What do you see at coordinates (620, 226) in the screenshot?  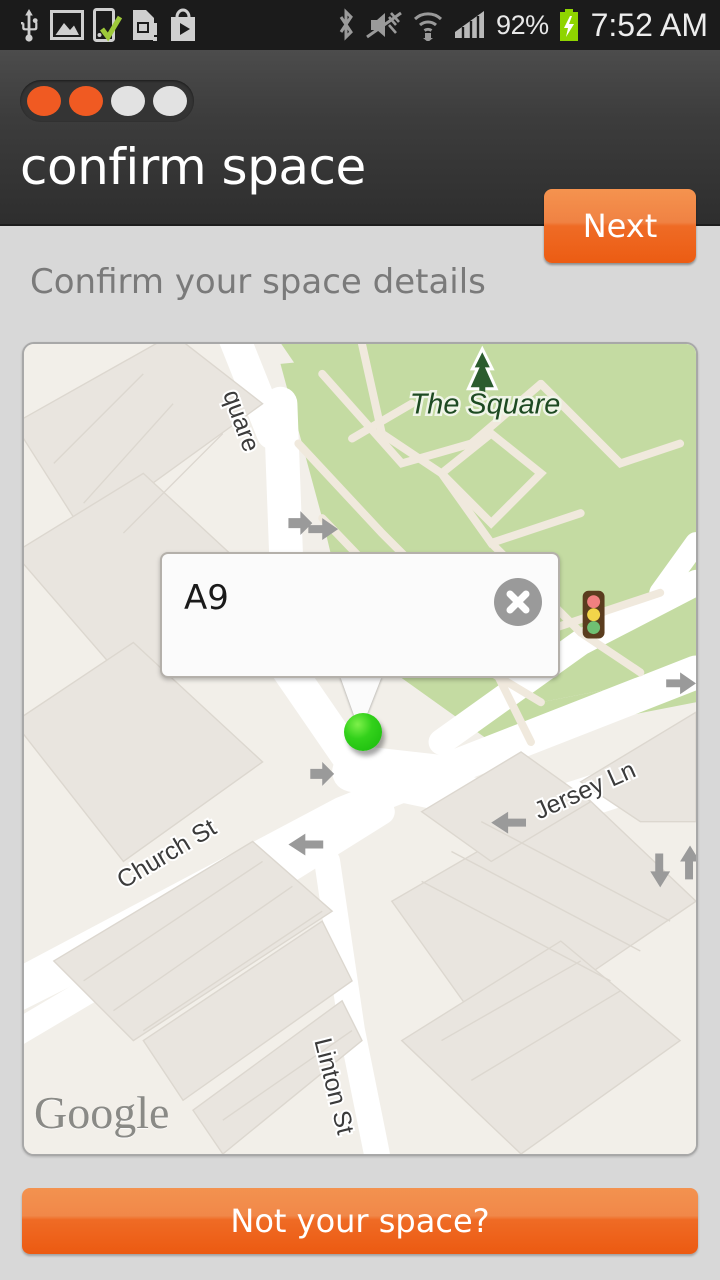 I see `next-button: Next` at bounding box center [620, 226].